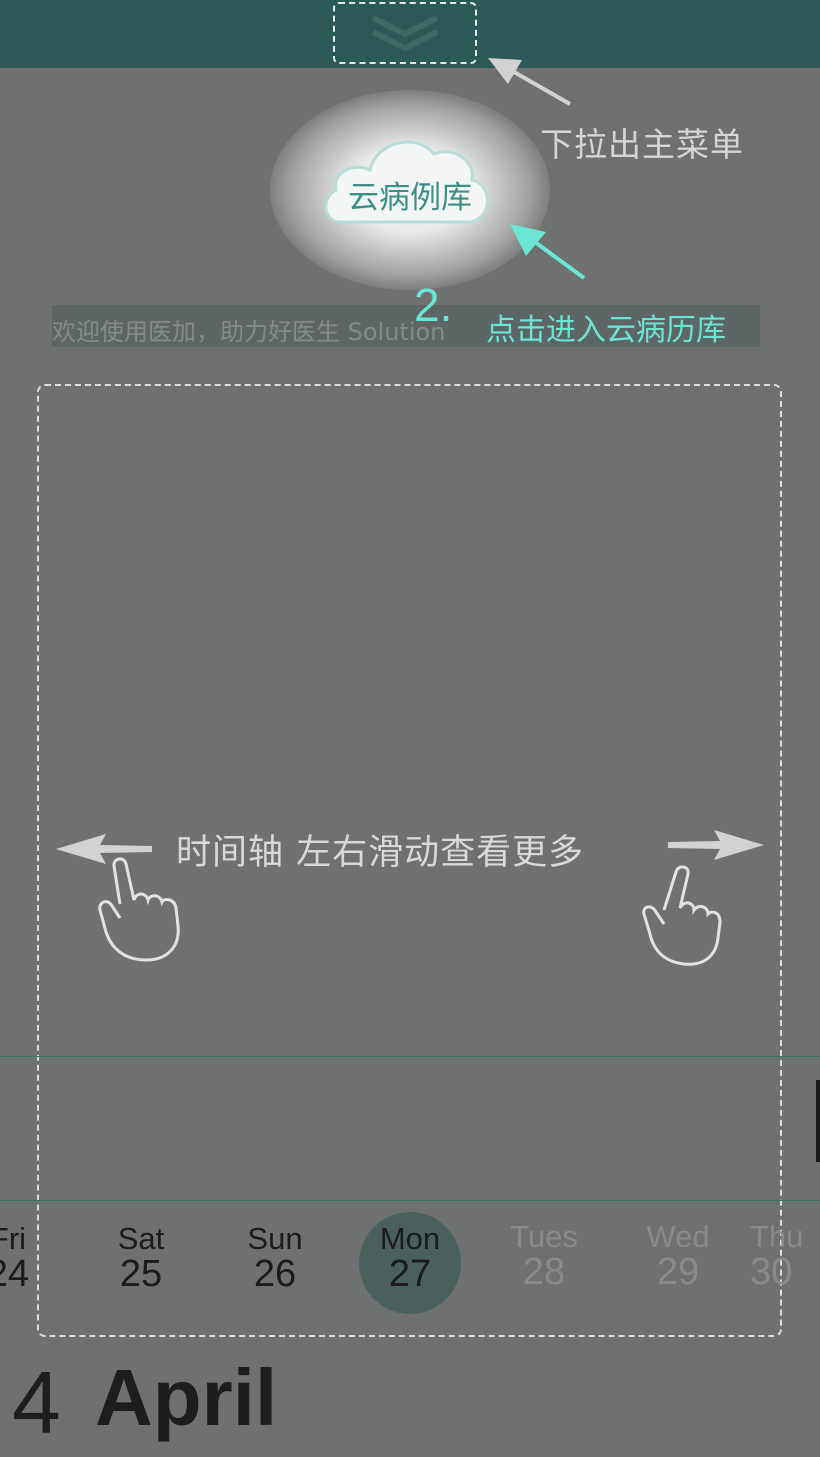 This screenshot has width=820, height=1457. Describe the element at coordinates (529, 82) in the screenshot. I see `arrow-to-menu-icon` at that location.